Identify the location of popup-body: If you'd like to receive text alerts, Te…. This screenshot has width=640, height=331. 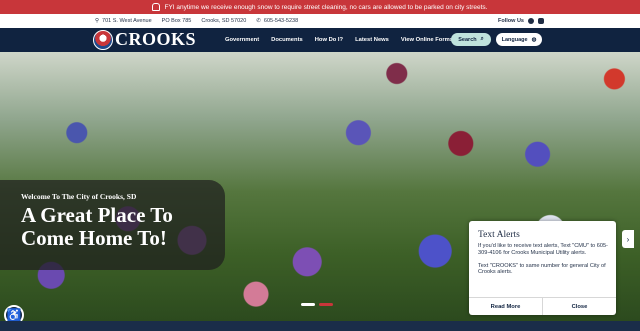
(544, 259).